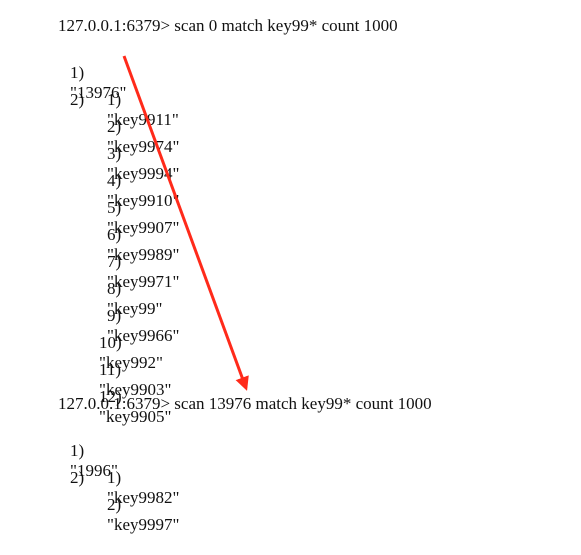  Describe the element at coordinates (114, 504) in the screenshot. I see `key-index: 2)` at that location.